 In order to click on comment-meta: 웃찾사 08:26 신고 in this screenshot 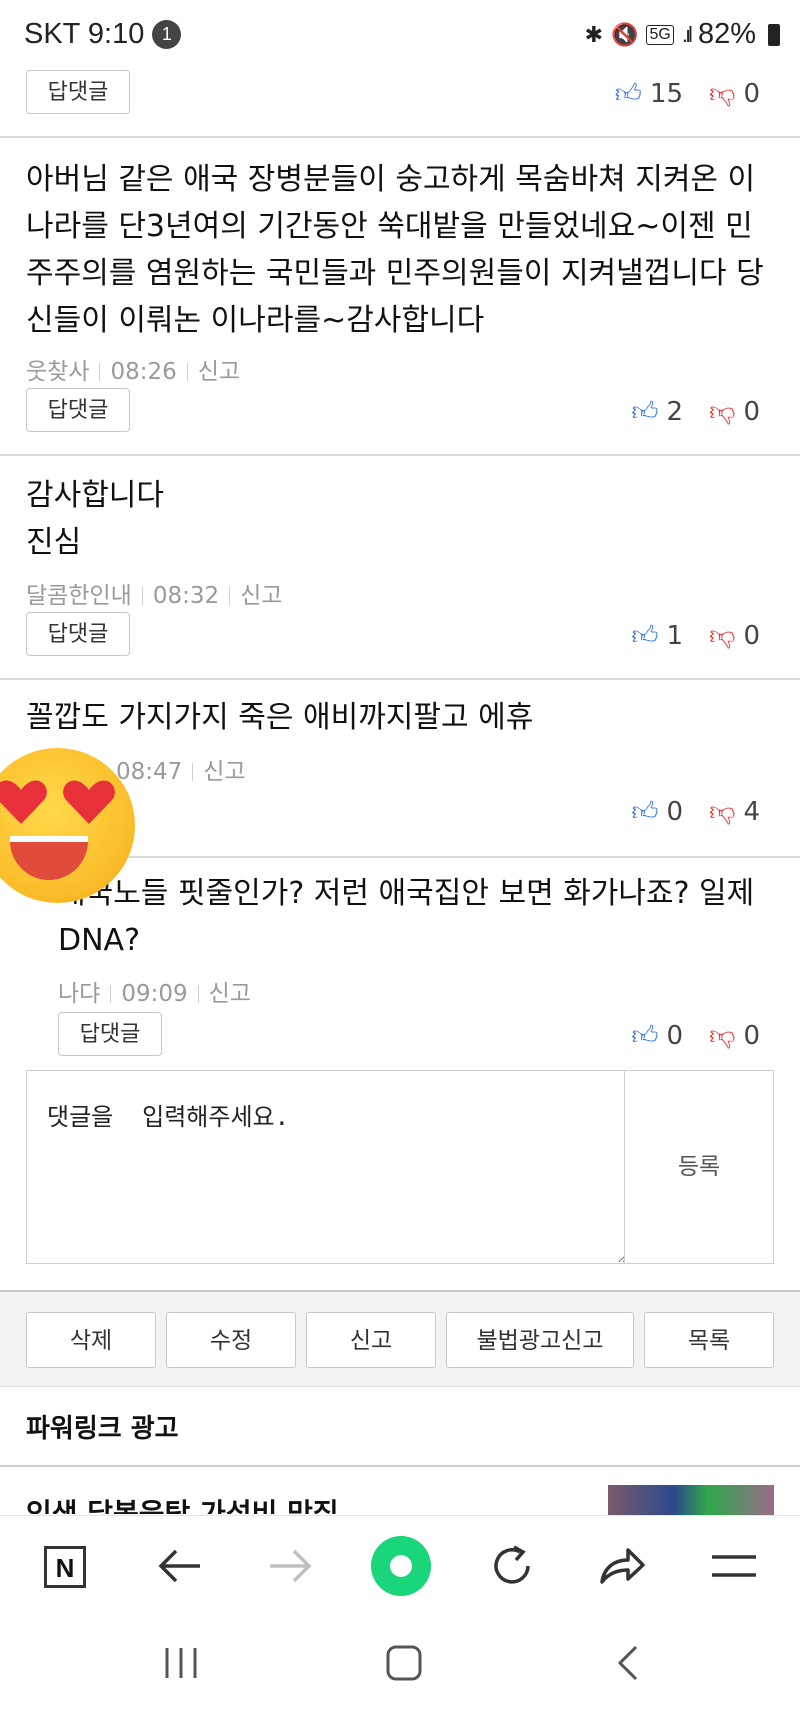, I will do `click(133, 369)`.